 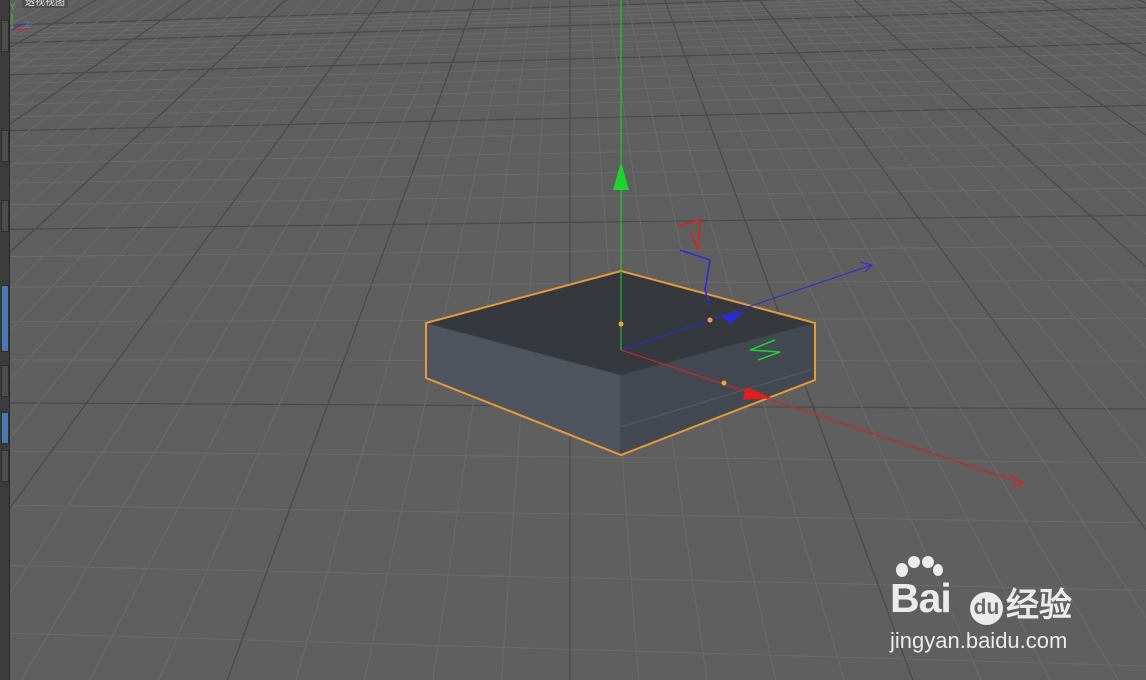 What do you see at coordinates (20, 17) in the screenshot?
I see `world-axes-indicator: Y Z` at bounding box center [20, 17].